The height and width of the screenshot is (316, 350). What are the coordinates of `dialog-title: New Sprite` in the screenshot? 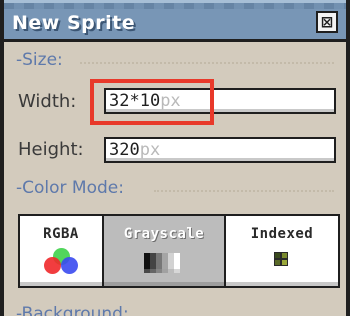 It's located at (74, 23).